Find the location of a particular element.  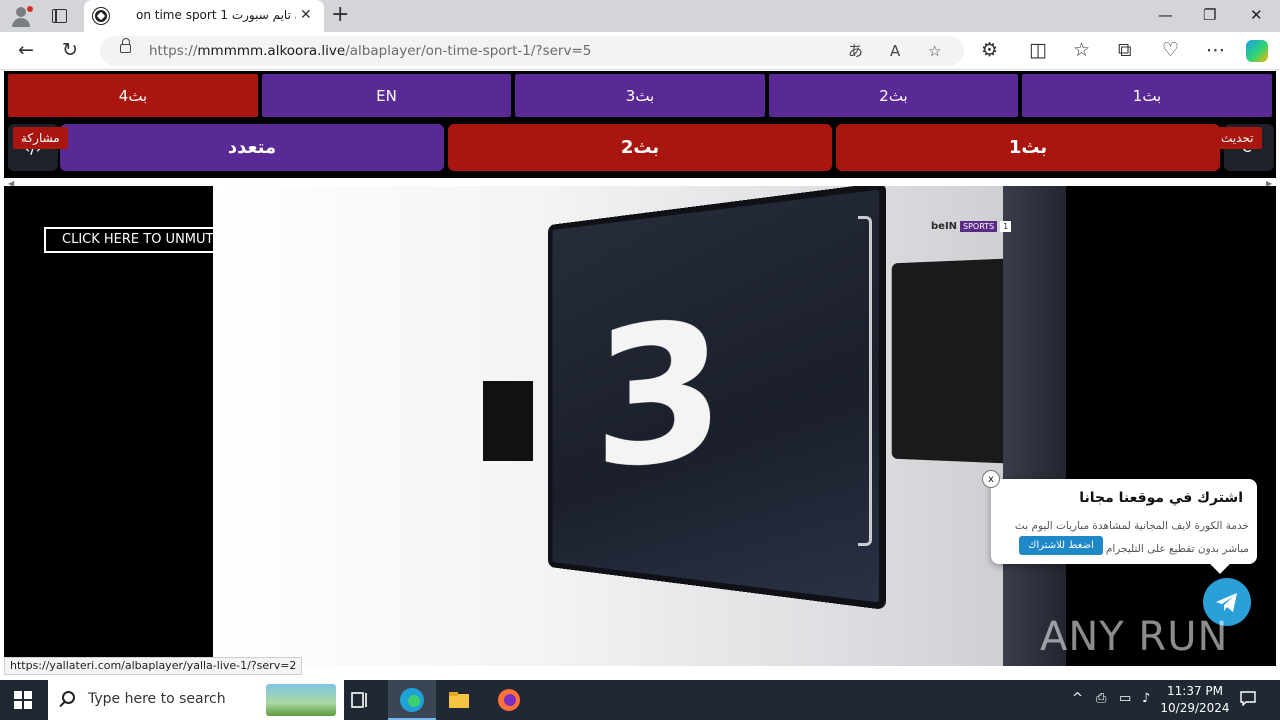

clock-time: 11:37 PM is located at coordinates (1195, 691).